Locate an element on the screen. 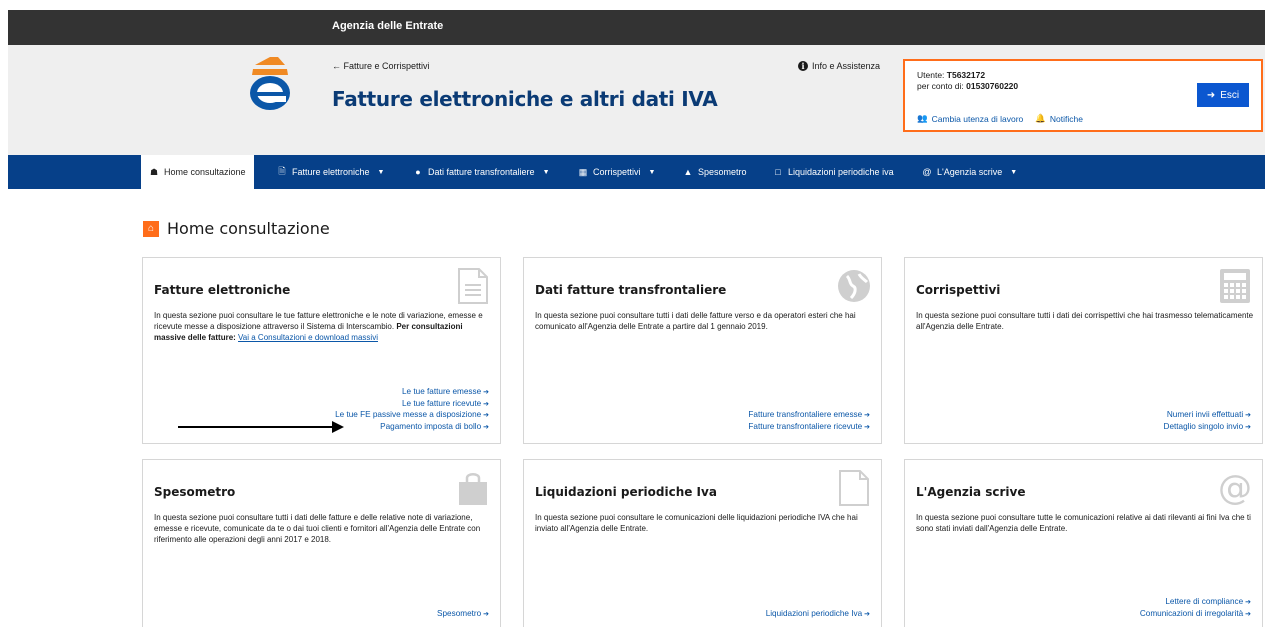  link-transfrontaliere-ricevute: Fatture transfrontaliere ricevute is located at coordinates (809, 428).